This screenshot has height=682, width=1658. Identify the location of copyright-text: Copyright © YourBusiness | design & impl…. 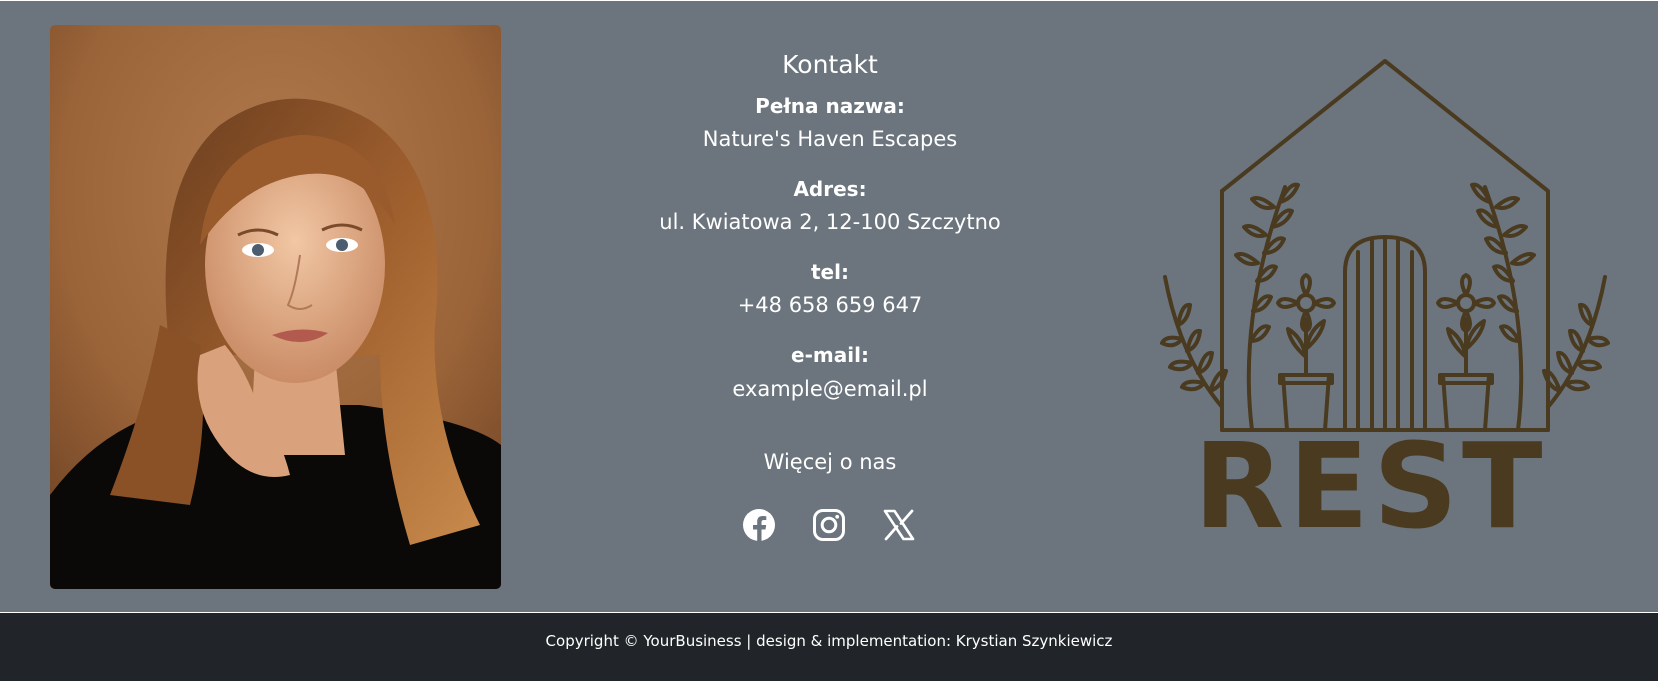
(829, 641).